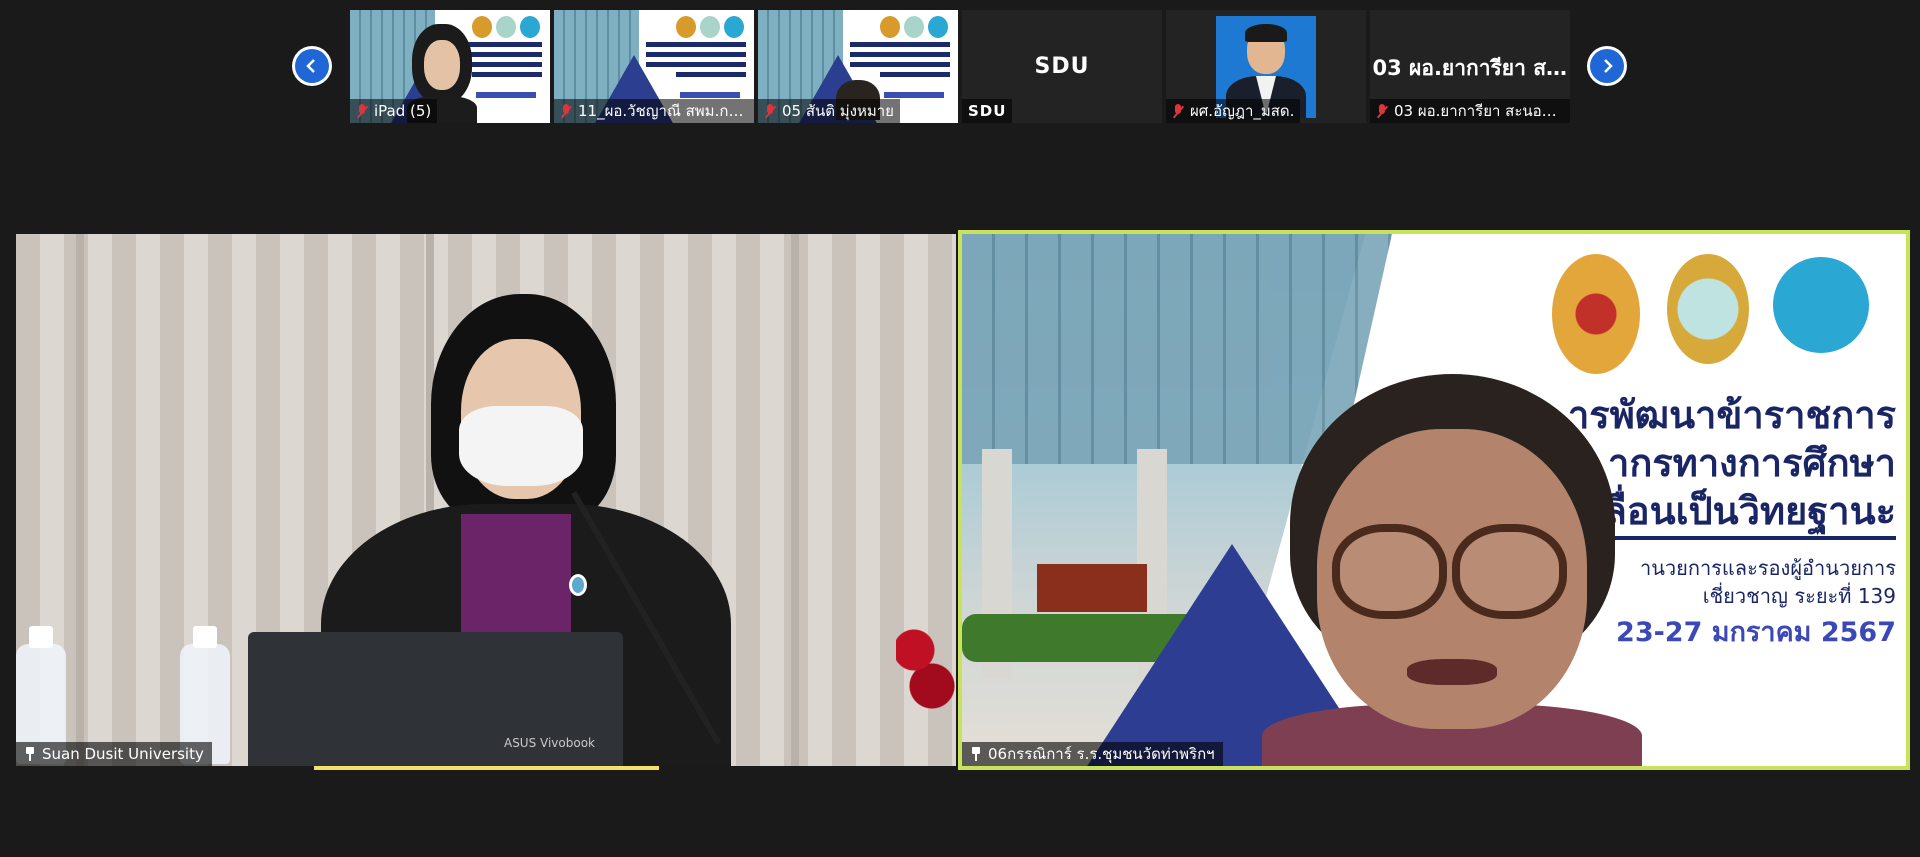 This screenshot has width=1920, height=857. What do you see at coordinates (829, 111) in the screenshot?
I see `participant-name-label: 05 สันติ มุ่งหมาย` at bounding box center [829, 111].